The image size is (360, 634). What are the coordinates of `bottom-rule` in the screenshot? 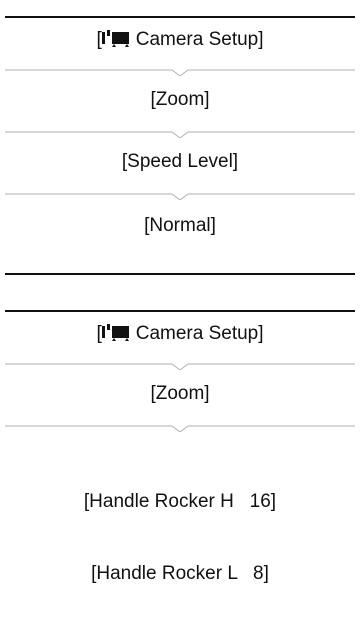 It's located at (180, 274).